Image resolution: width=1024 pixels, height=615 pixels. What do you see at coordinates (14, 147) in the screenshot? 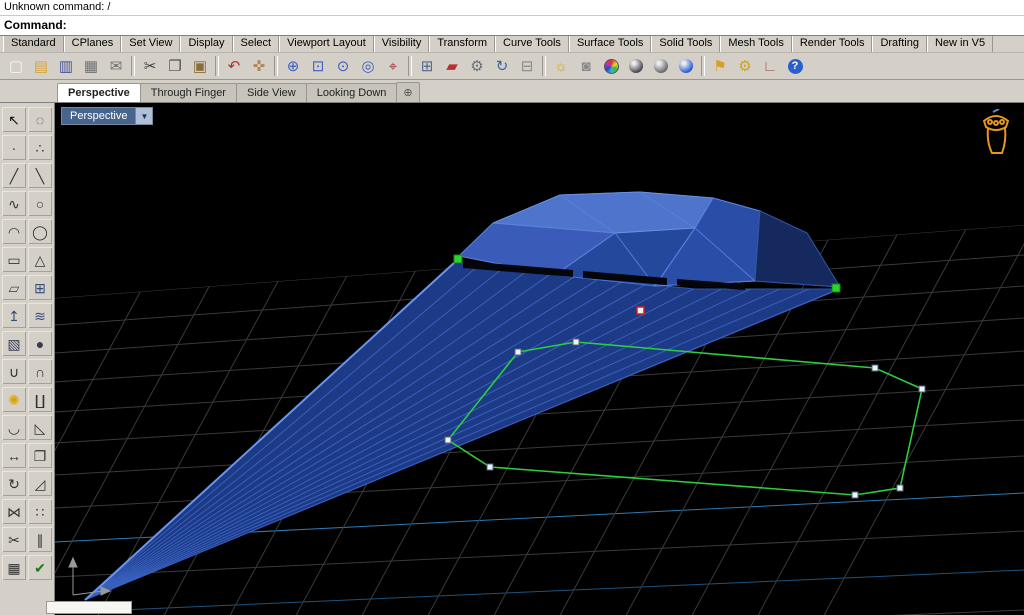
I see `point-icon: ∙` at bounding box center [14, 147].